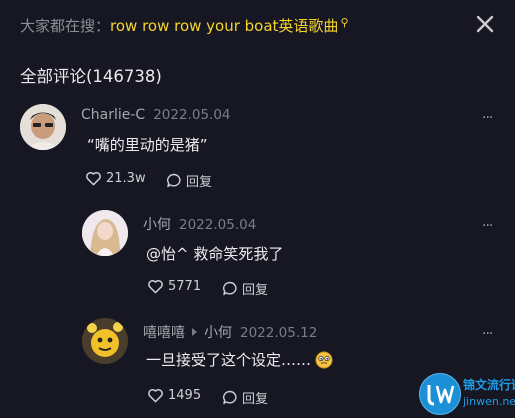 This screenshot has height=418, width=515. I want to click on watermark-name: 锦文流行语, so click(489, 385).